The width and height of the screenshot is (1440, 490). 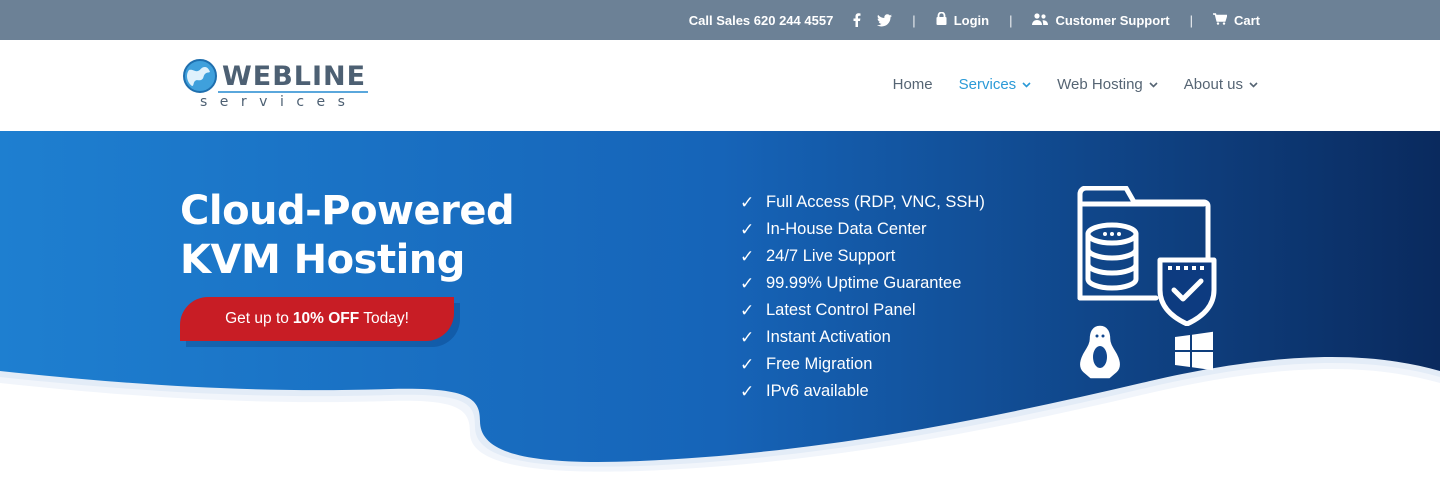 What do you see at coordinates (1040, 20) in the screenshot?
I see `users-icon` at bounding box center [1040, 20].